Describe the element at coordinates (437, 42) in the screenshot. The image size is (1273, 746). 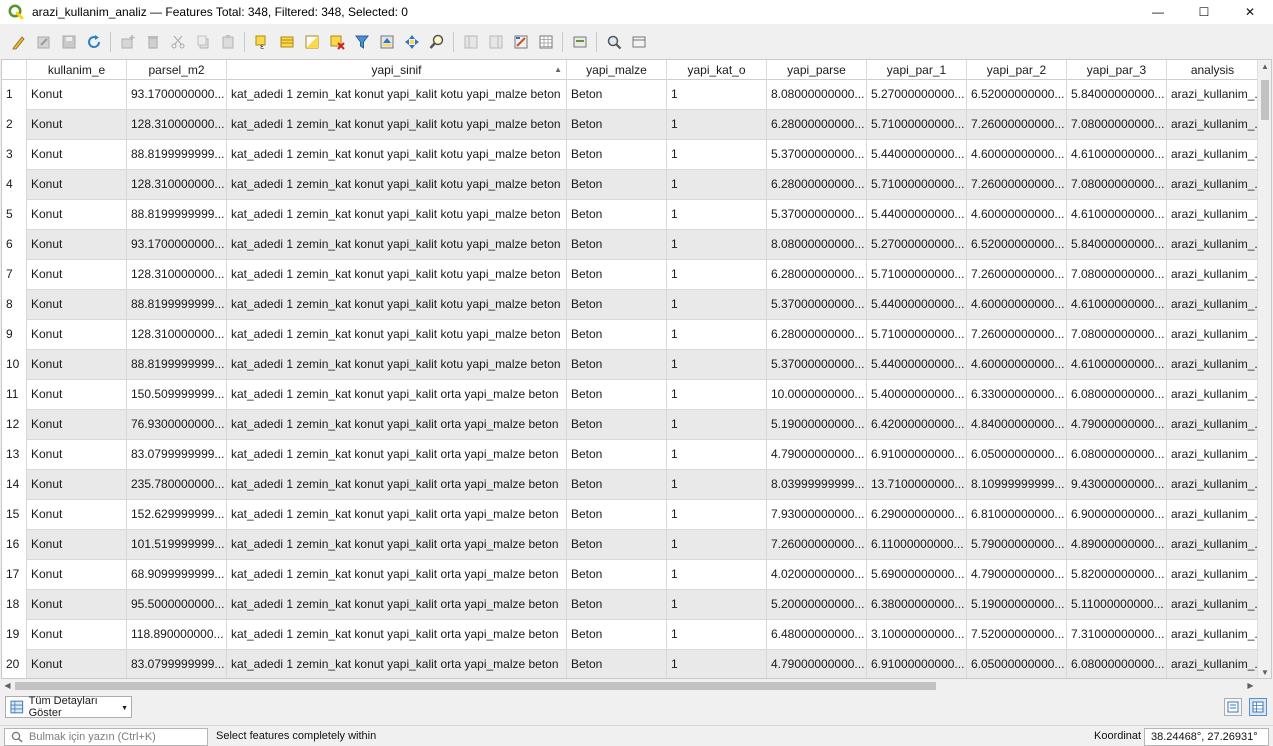
I see `zoom-to-selected-icon` at that location.